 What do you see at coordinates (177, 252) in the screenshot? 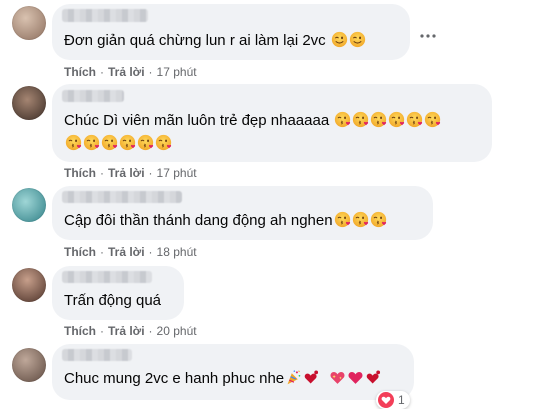
I see `timestamp: 18 phút` at bounding box center [177, 252].